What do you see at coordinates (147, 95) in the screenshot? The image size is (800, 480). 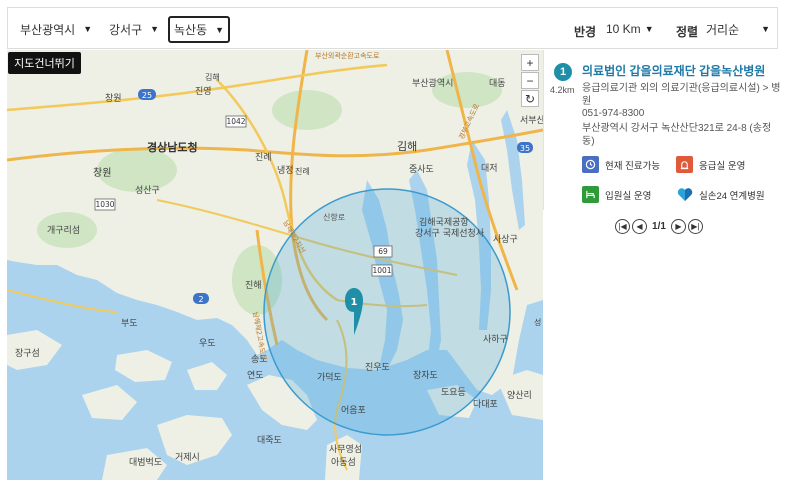 I see `road-shield-label: 25` at bounding box center [147, 95].